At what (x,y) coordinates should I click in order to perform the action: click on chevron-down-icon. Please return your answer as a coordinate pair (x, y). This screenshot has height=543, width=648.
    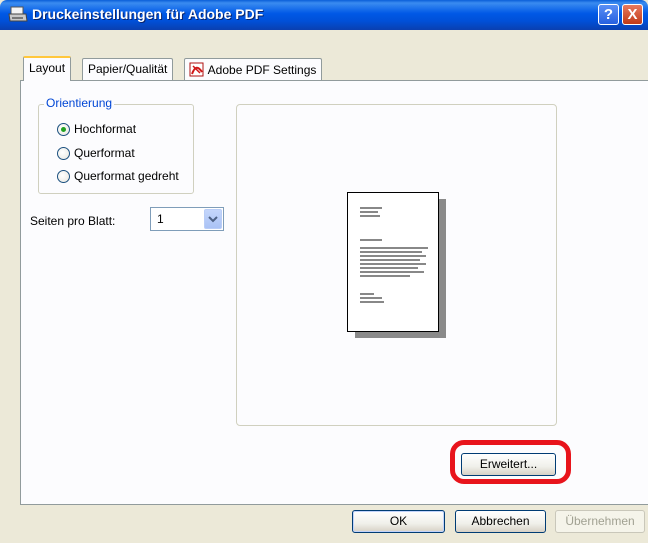
    Looking at the image, I should click on (213, 219).